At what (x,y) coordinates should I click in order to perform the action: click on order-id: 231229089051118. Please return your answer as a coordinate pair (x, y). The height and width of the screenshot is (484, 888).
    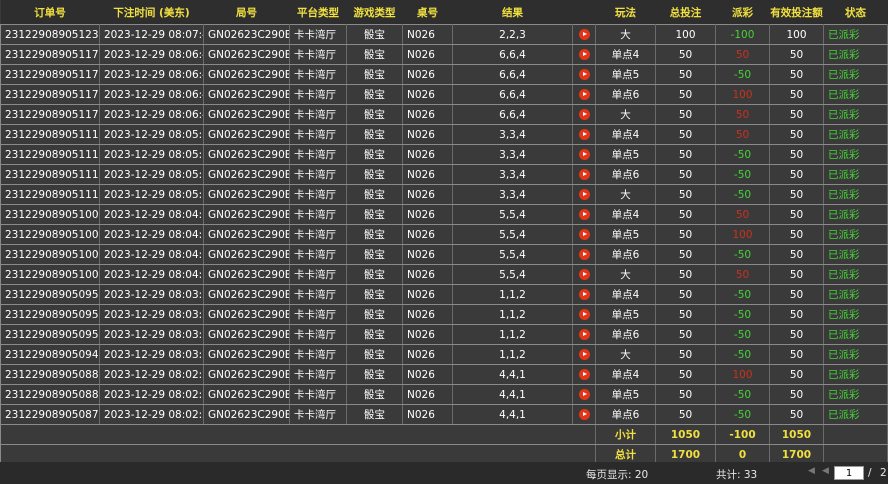
    Looking at the image, I should click on (50, 134).